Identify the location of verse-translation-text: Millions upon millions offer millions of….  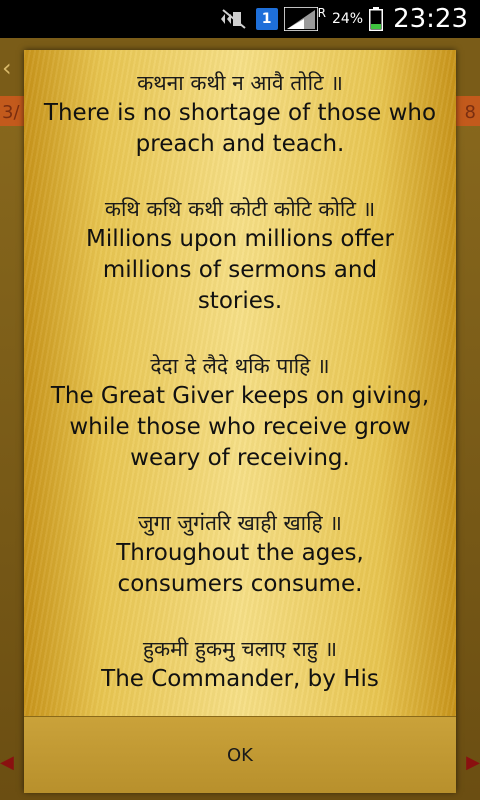
(240, 270).